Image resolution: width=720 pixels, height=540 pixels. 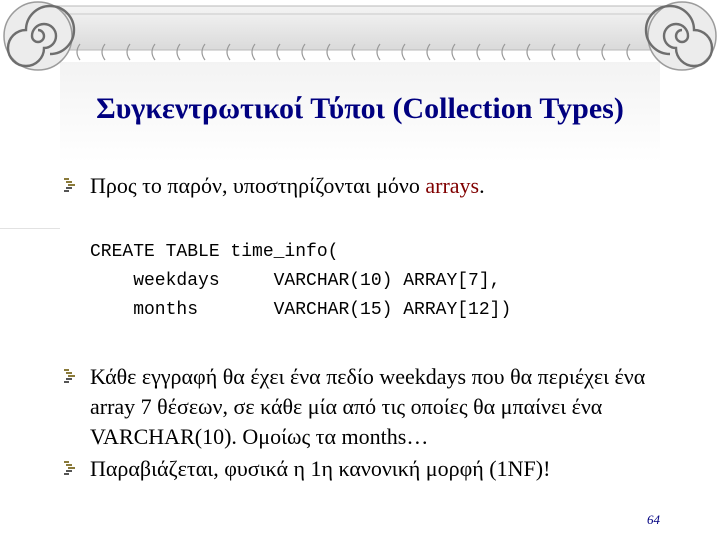 I want to click on ionic-capital-decoration, so click(x=360, y=36).